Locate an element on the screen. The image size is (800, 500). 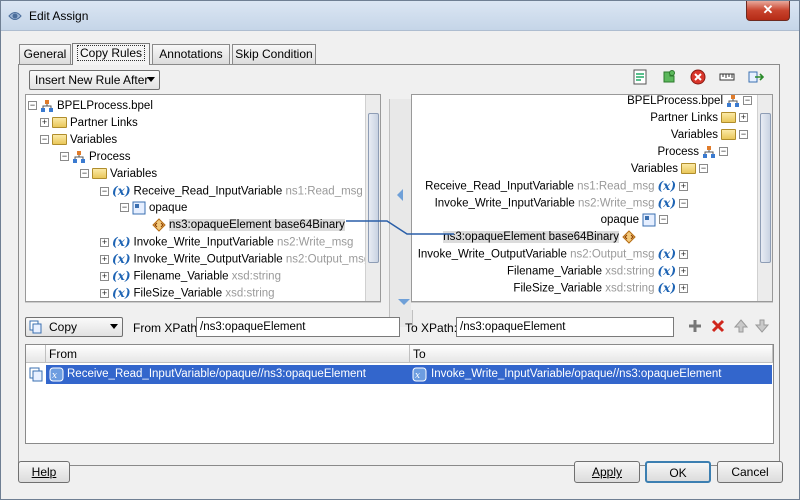
tree-item: Partner Links + is located at coordinates (699, 118).